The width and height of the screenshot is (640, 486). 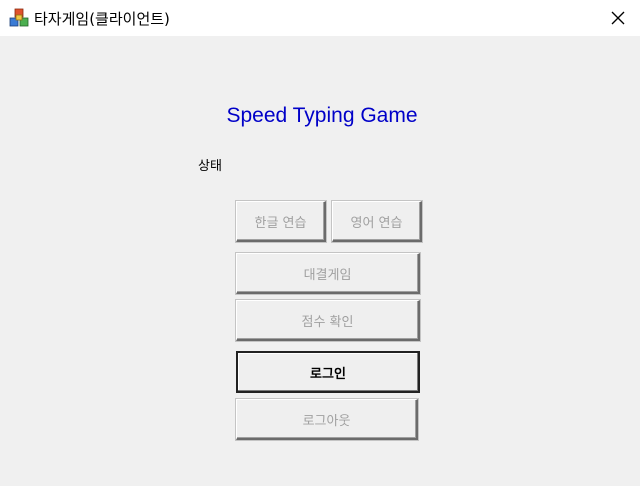 I want to click on title-bar: 타자게임(클라이언트), so click(x=320, y=18).